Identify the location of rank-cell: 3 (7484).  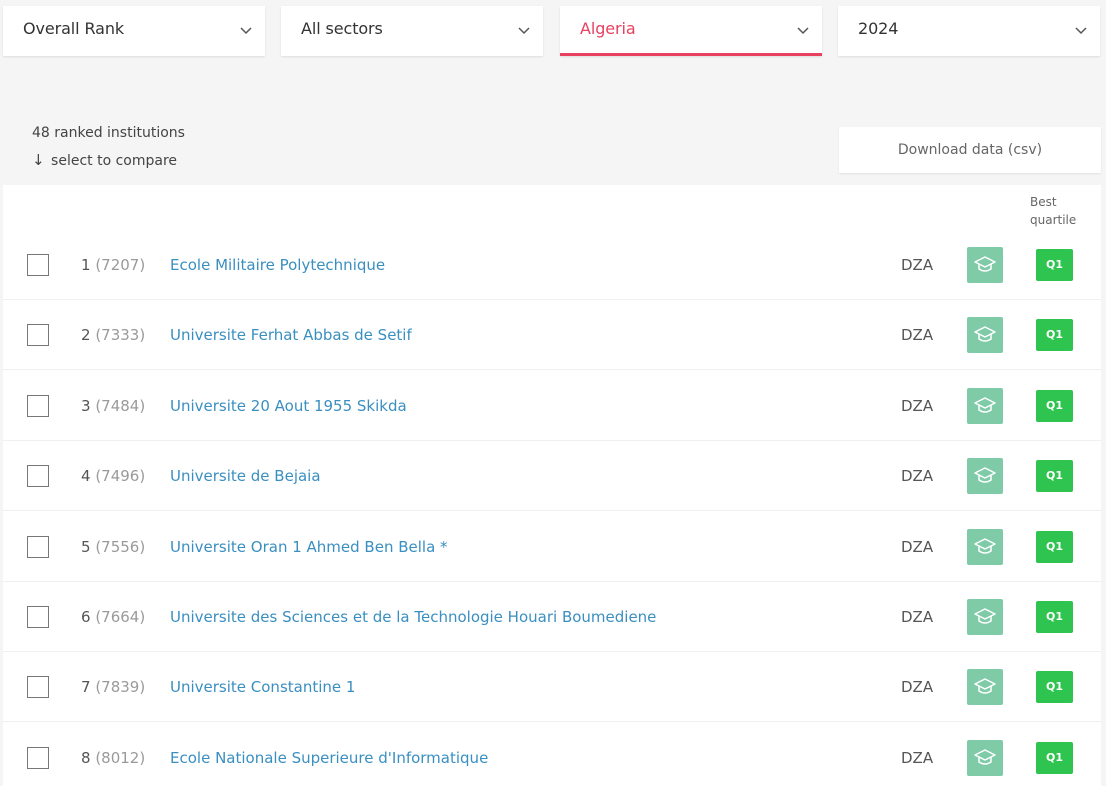
(113, 406).